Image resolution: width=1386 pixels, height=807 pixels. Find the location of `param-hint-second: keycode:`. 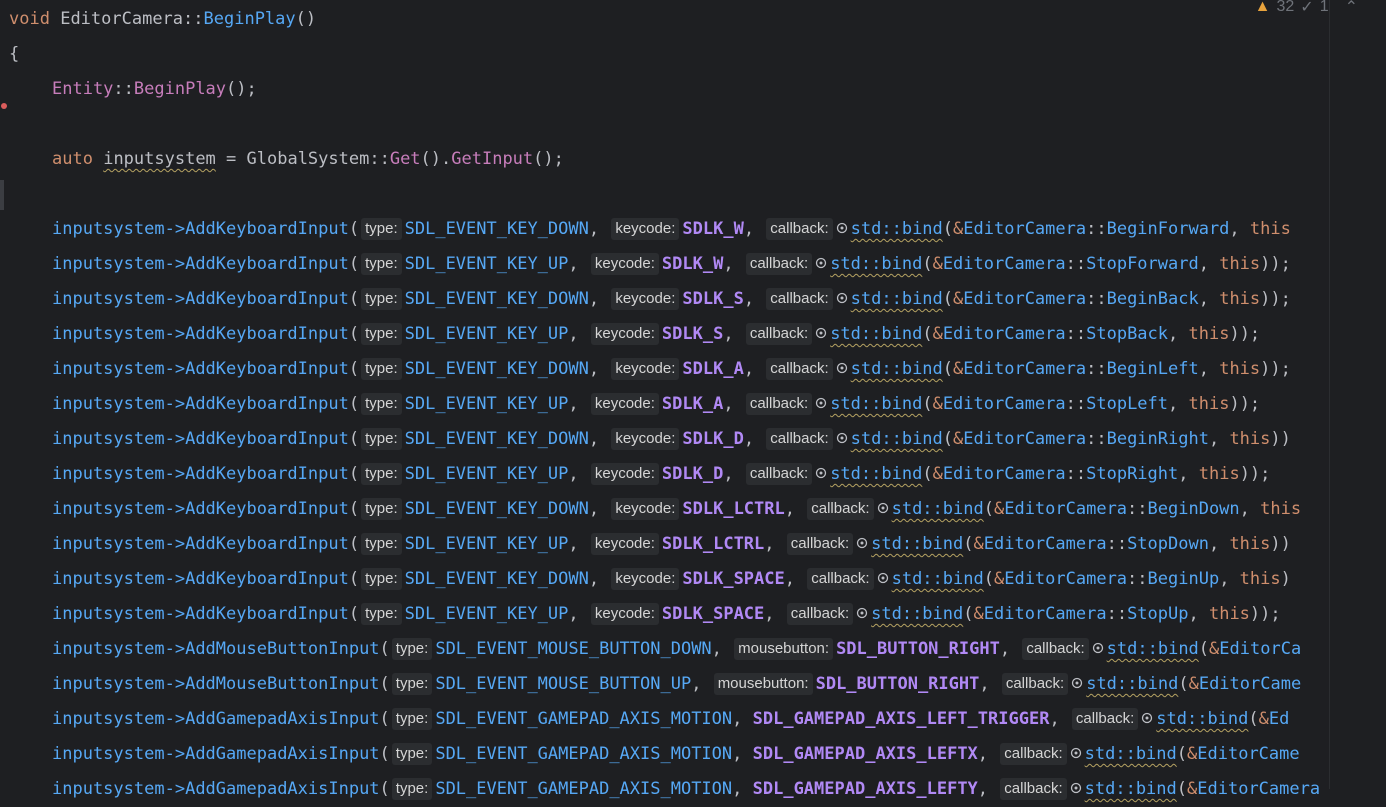

param-hint-second: keycode: is located at coordinates (624, 614).